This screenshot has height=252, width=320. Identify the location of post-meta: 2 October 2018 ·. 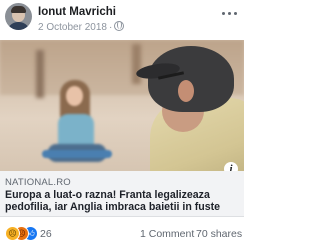
(81, 27).